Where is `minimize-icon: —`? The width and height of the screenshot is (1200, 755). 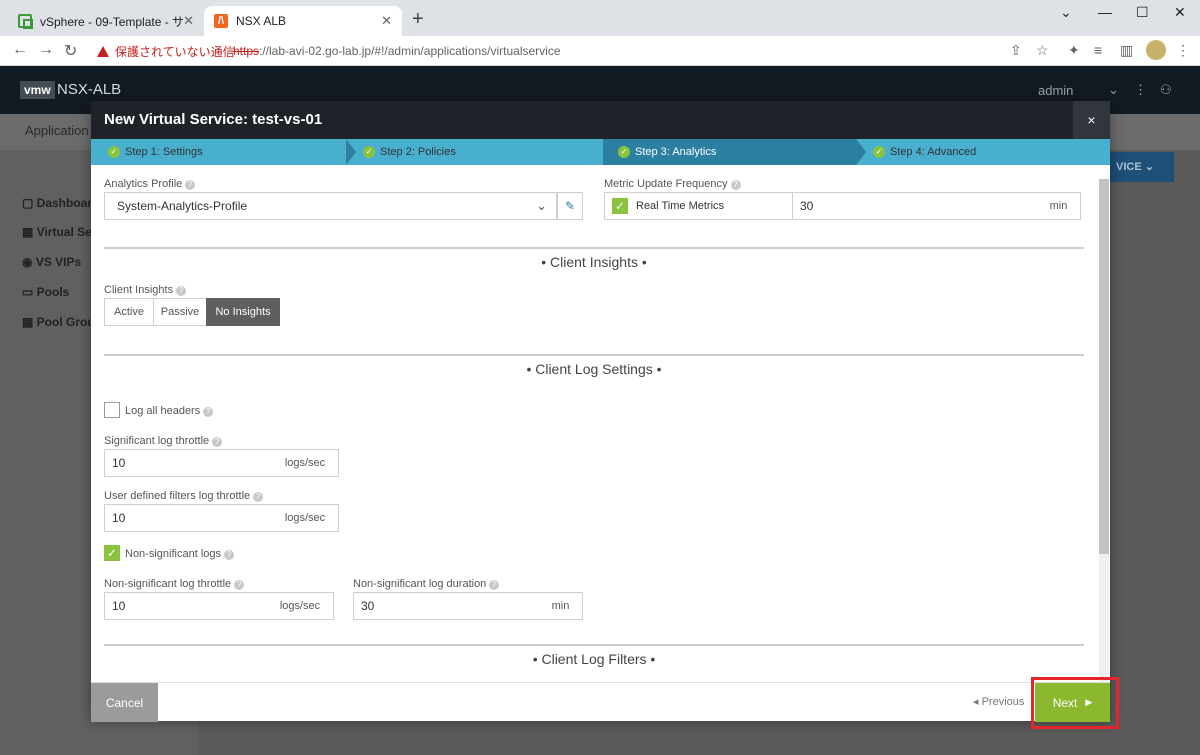 minimize-icon: — is located at coordinates (1105, 12).